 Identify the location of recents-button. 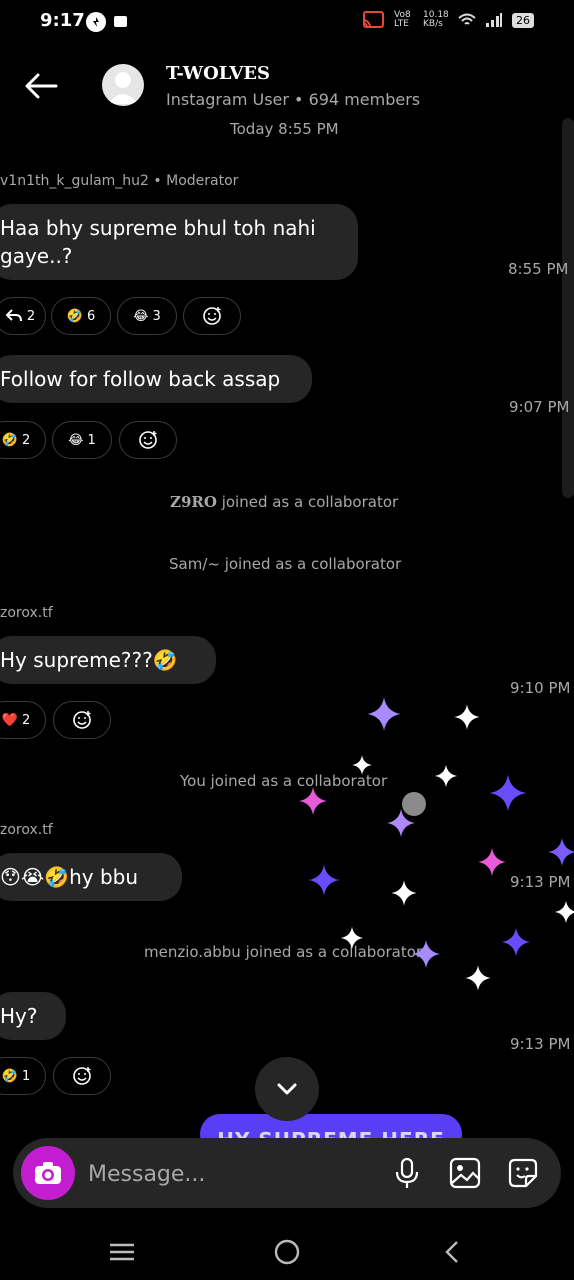
(122, 1252).